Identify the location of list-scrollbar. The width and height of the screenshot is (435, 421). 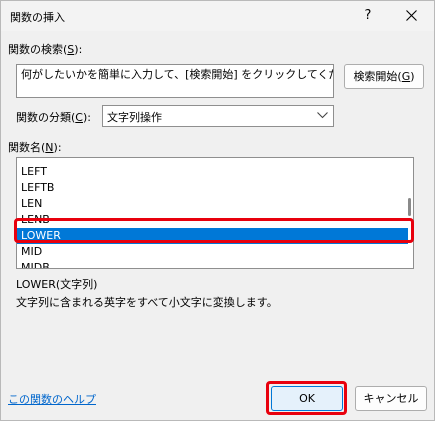
(410, 213).